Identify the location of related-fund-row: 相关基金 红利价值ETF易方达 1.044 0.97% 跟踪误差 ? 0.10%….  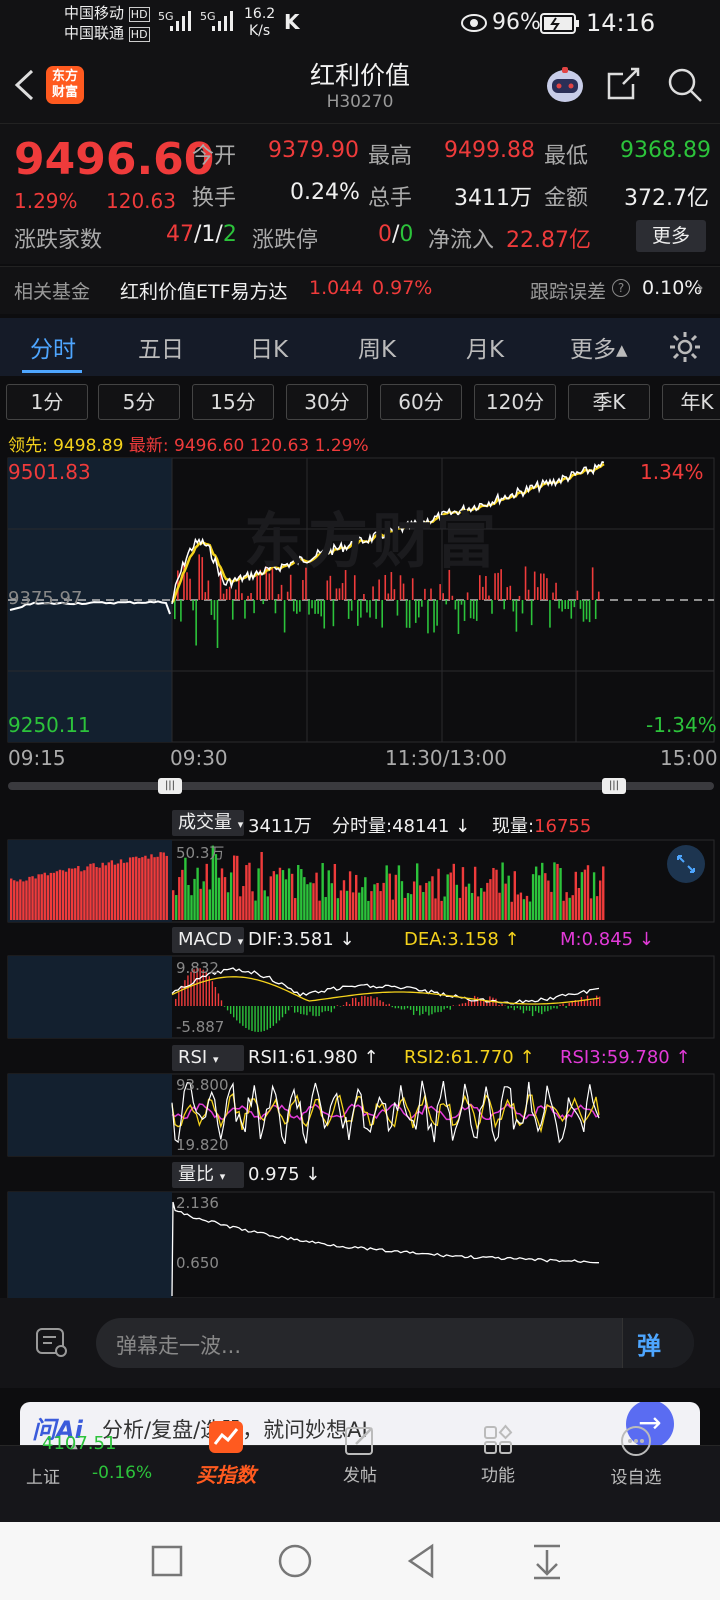
(360, 290).